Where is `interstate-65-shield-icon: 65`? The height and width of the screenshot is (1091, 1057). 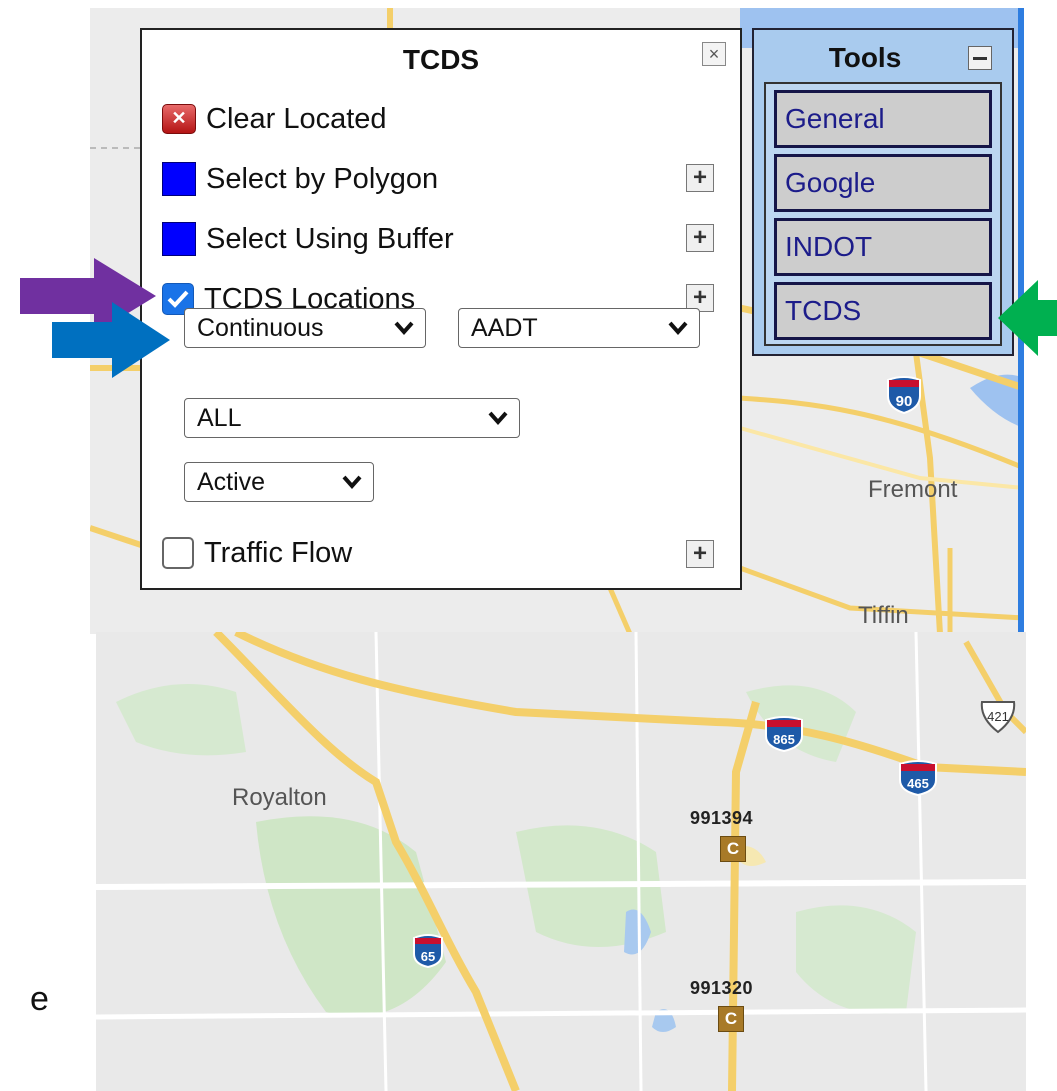
interstate-65-shield-icon: 65 is located at coordinates (428, 951).